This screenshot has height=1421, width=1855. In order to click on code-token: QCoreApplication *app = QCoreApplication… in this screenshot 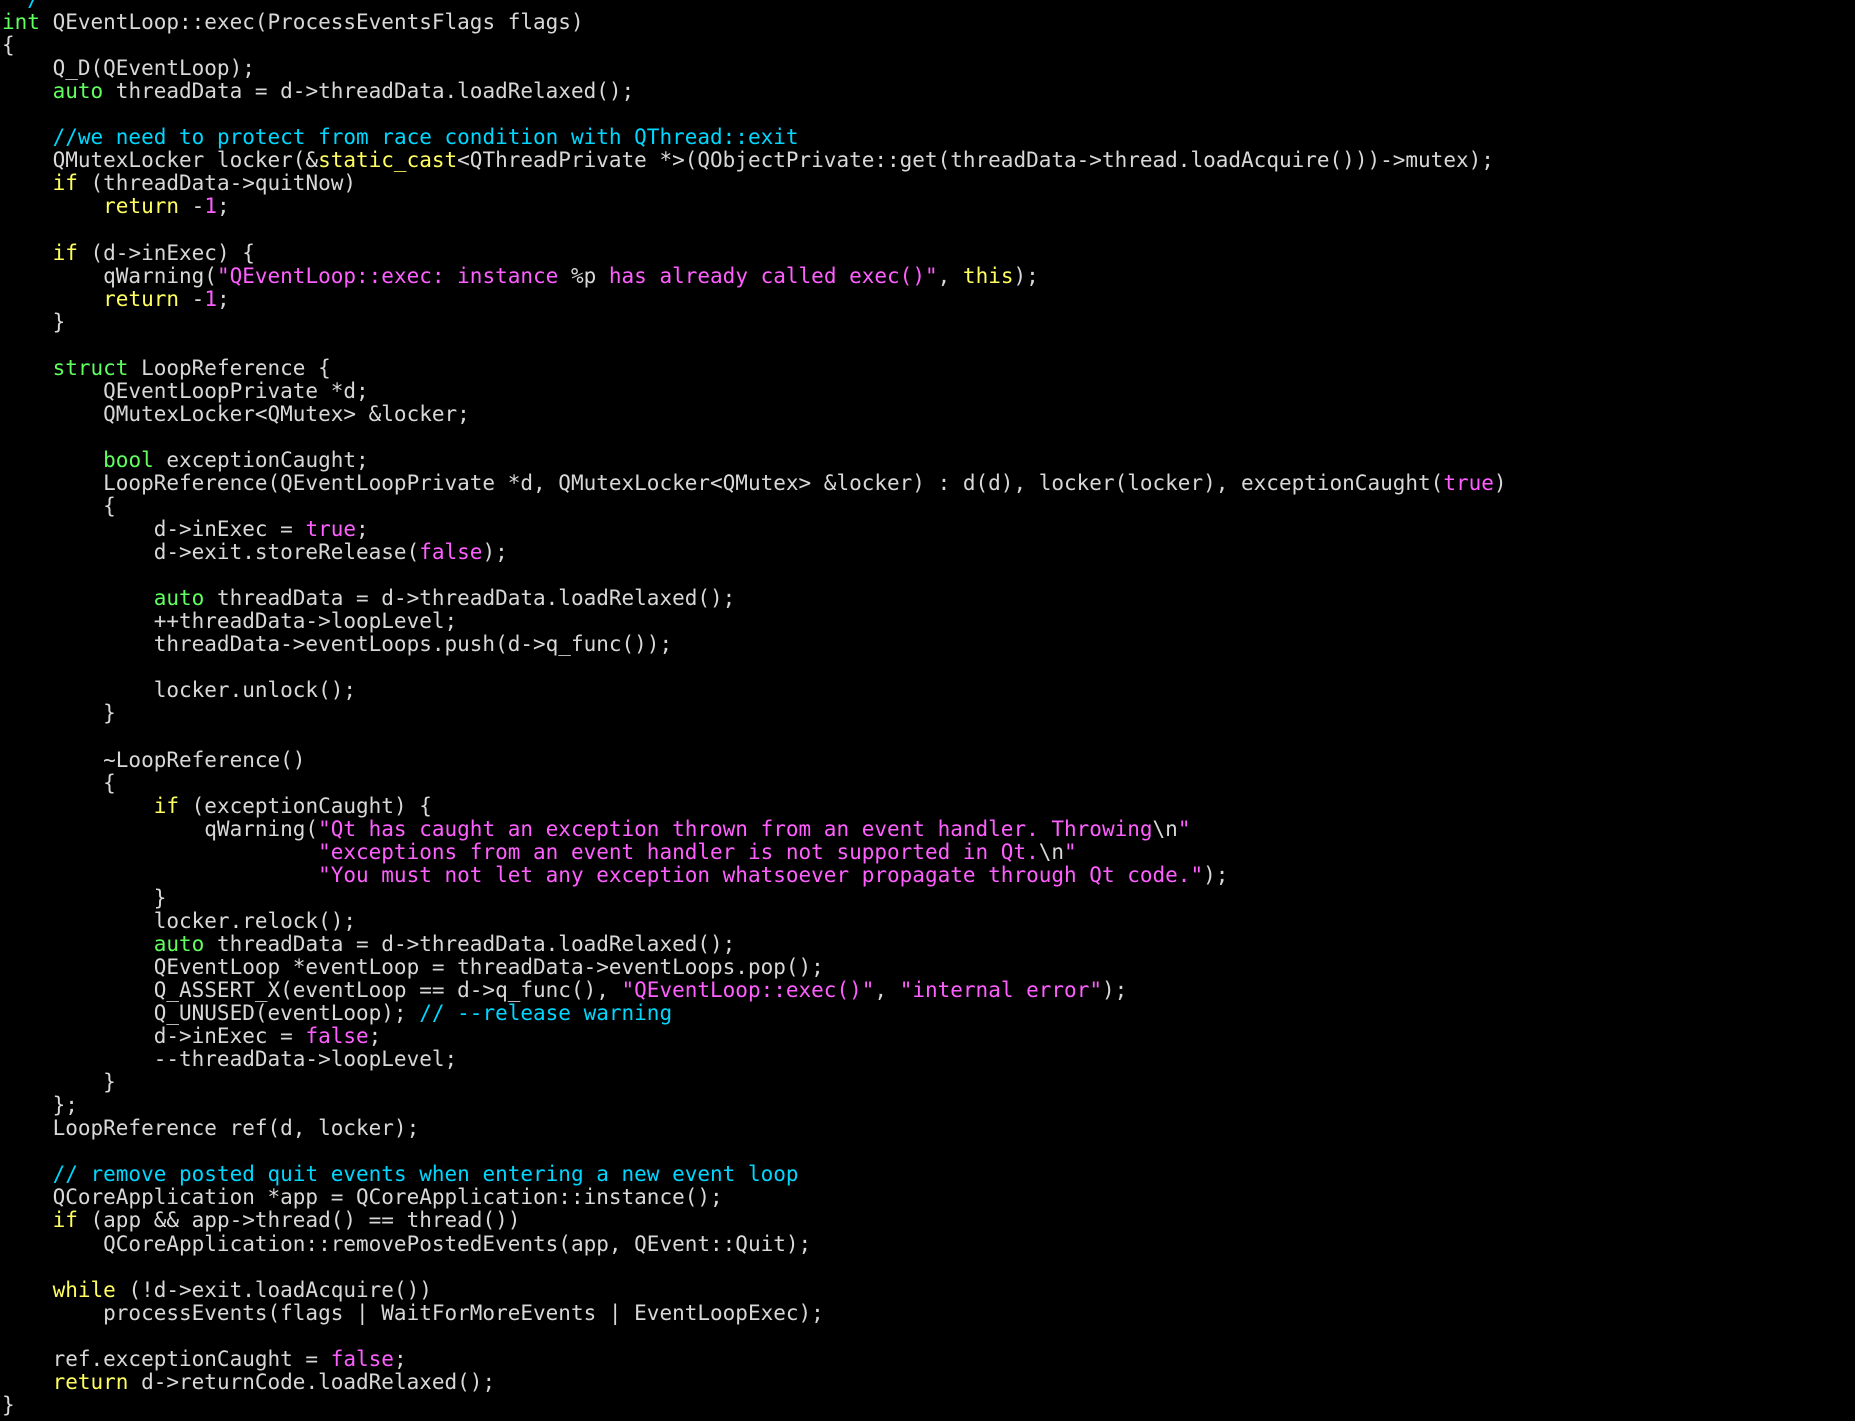, I will do `click(362, 1197)`.